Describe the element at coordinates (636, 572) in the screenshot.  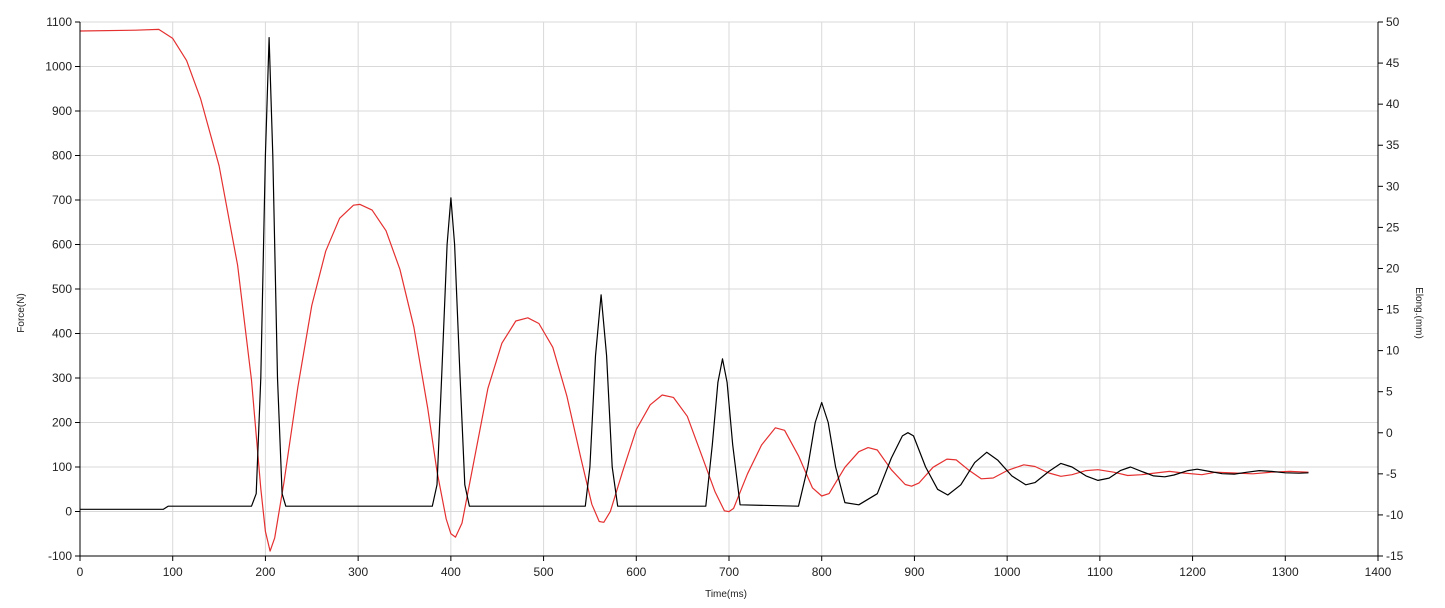
I see `x-tick-label: 600` at that location.